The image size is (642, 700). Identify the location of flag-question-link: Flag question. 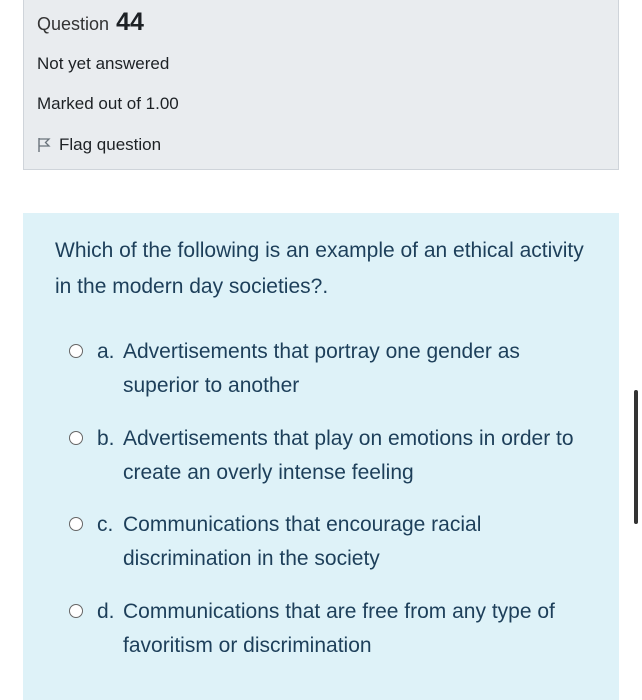
(99, 145).